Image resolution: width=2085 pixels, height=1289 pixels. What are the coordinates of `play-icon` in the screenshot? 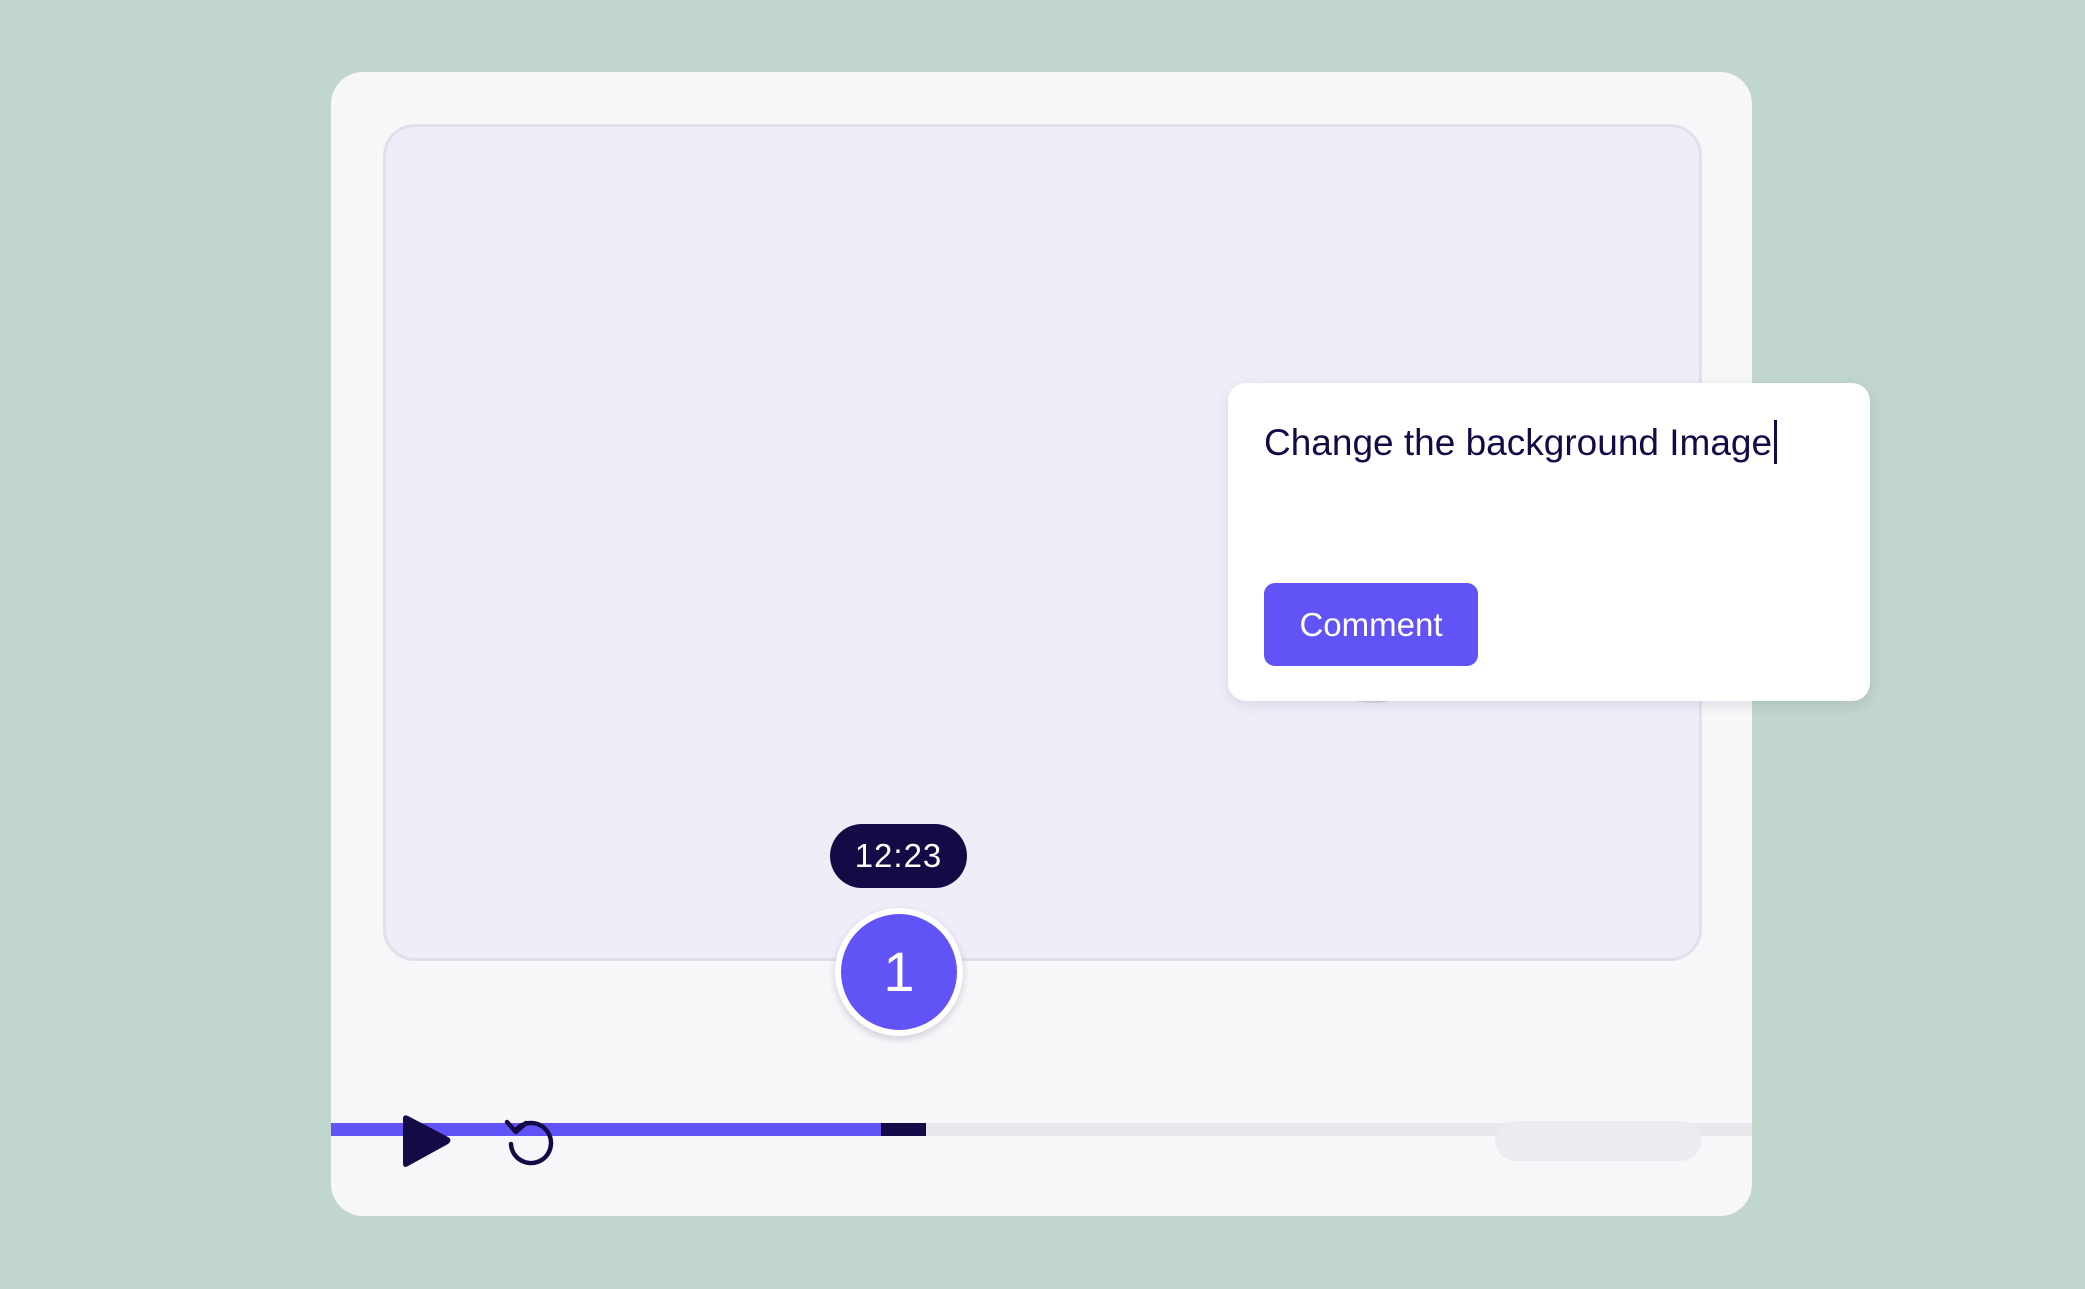 It's located at (427, 1141).